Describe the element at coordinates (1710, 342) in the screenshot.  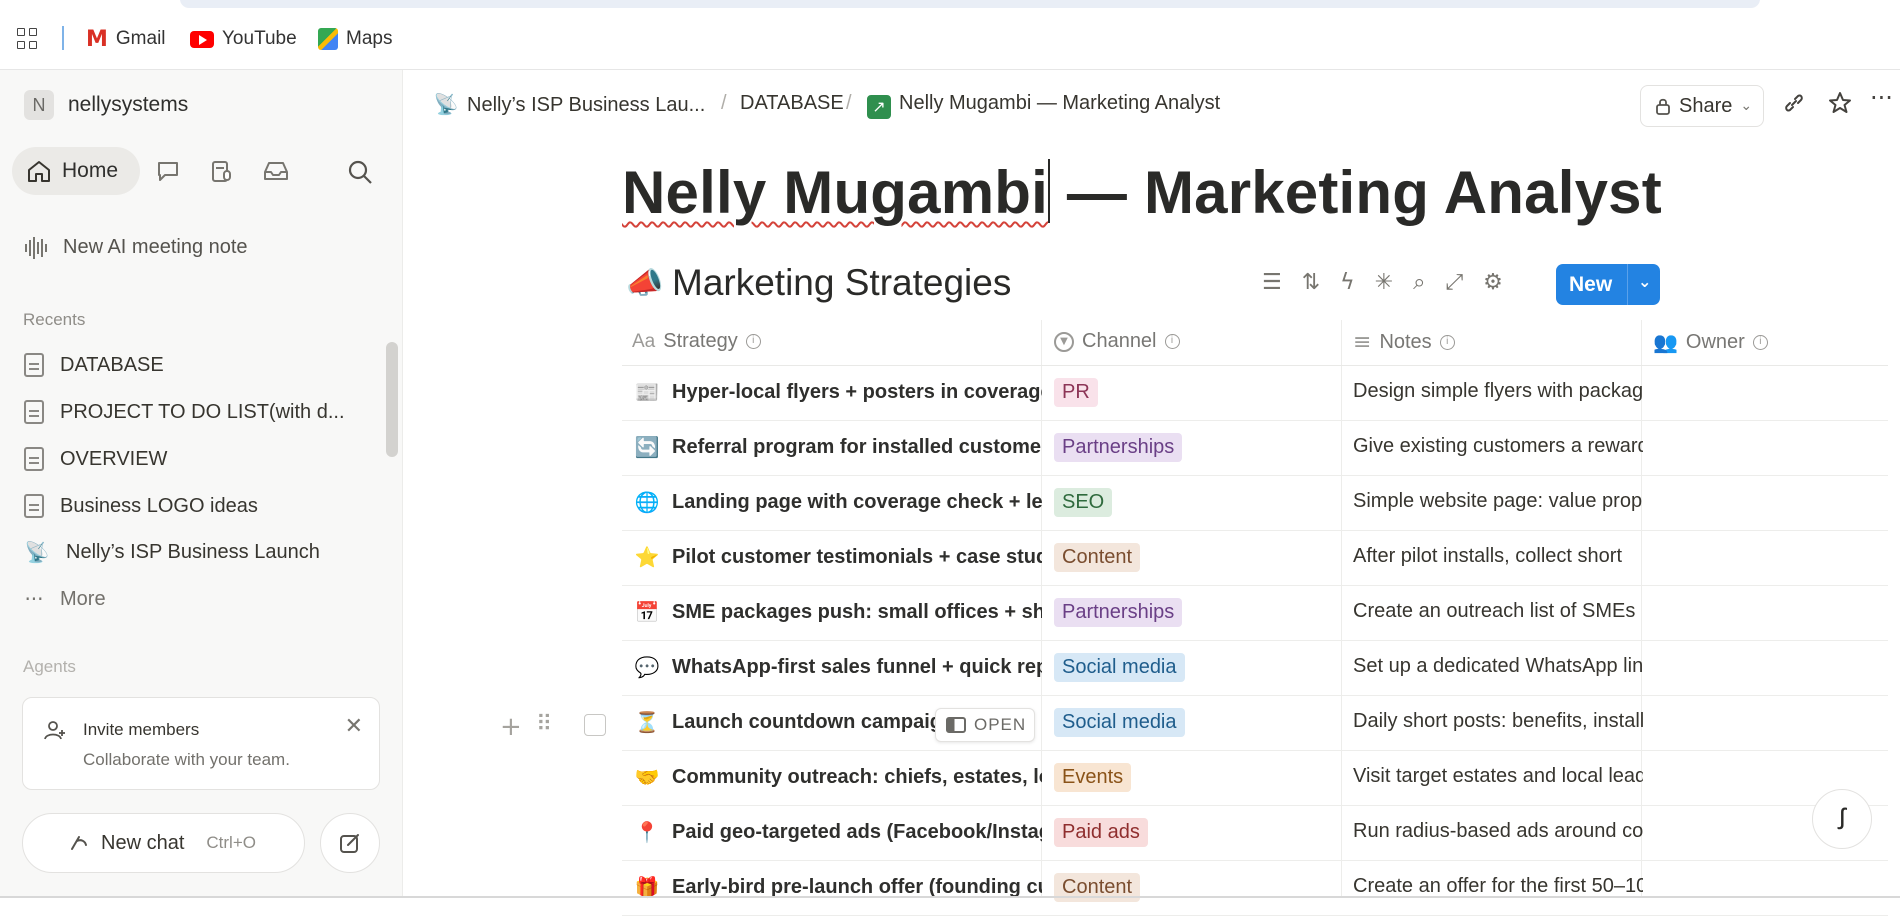
I see `column-header-owner: 👥 Owner i` at that location.